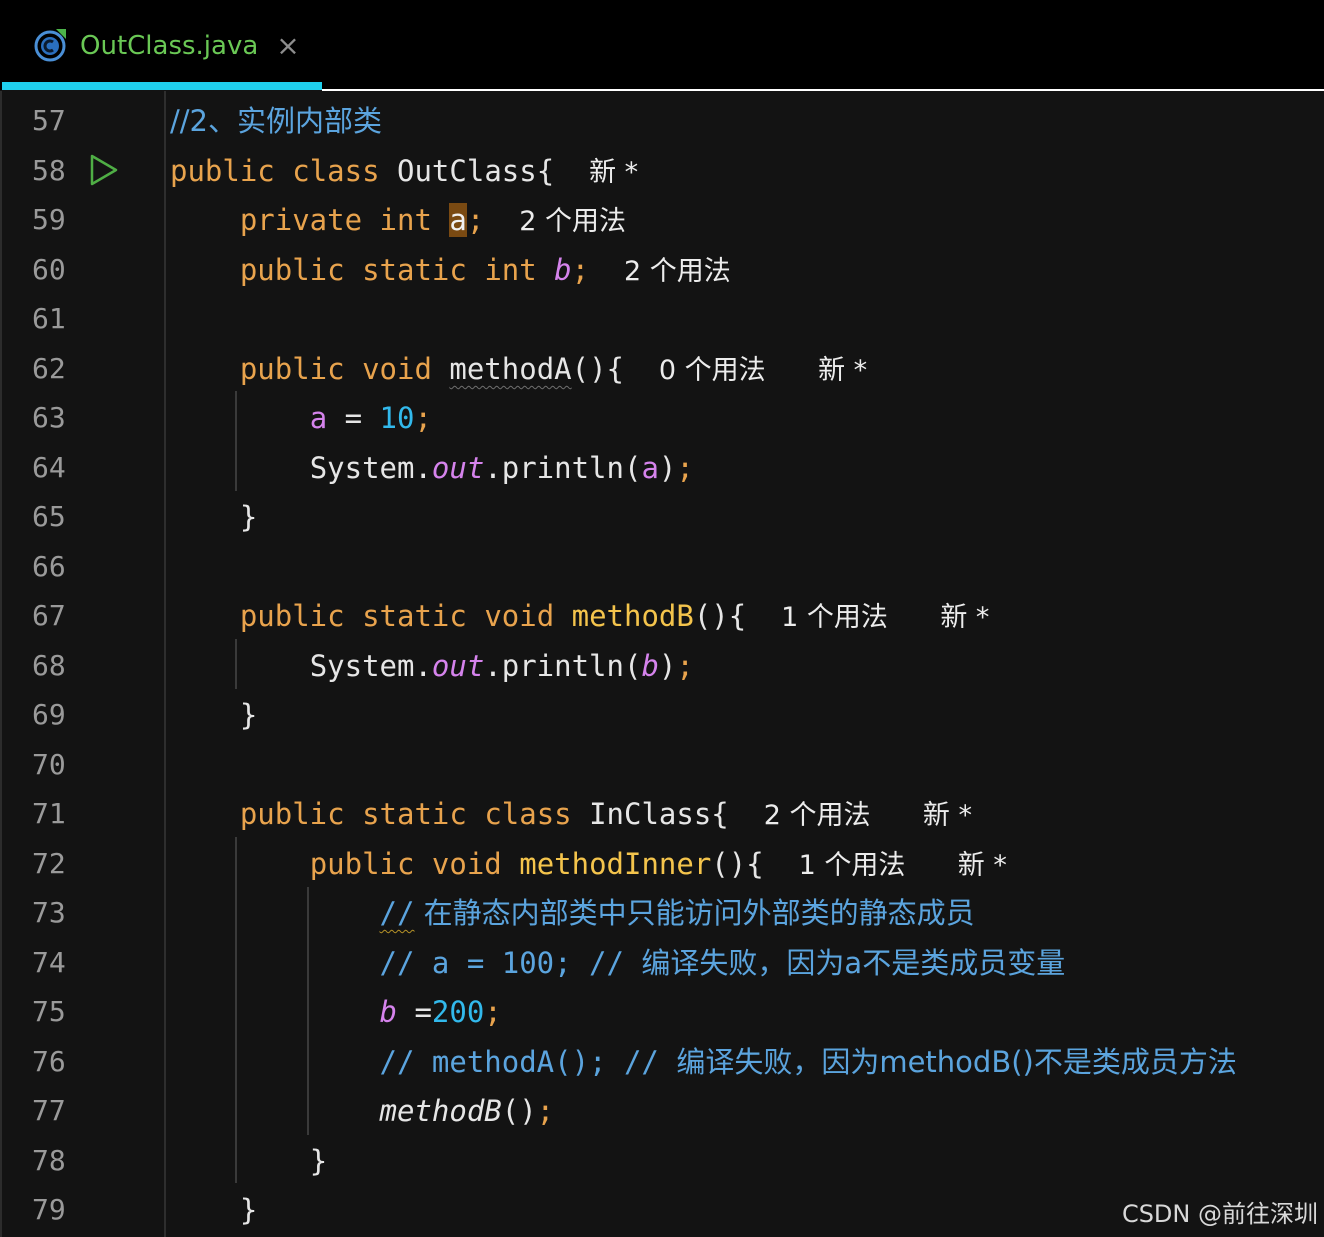 The height and width of the screenshot is (1237, 1324). What do you see at coordinates (510, 270) in the screenshot?
I see `keyword: int` at bounding box center [510, 270].